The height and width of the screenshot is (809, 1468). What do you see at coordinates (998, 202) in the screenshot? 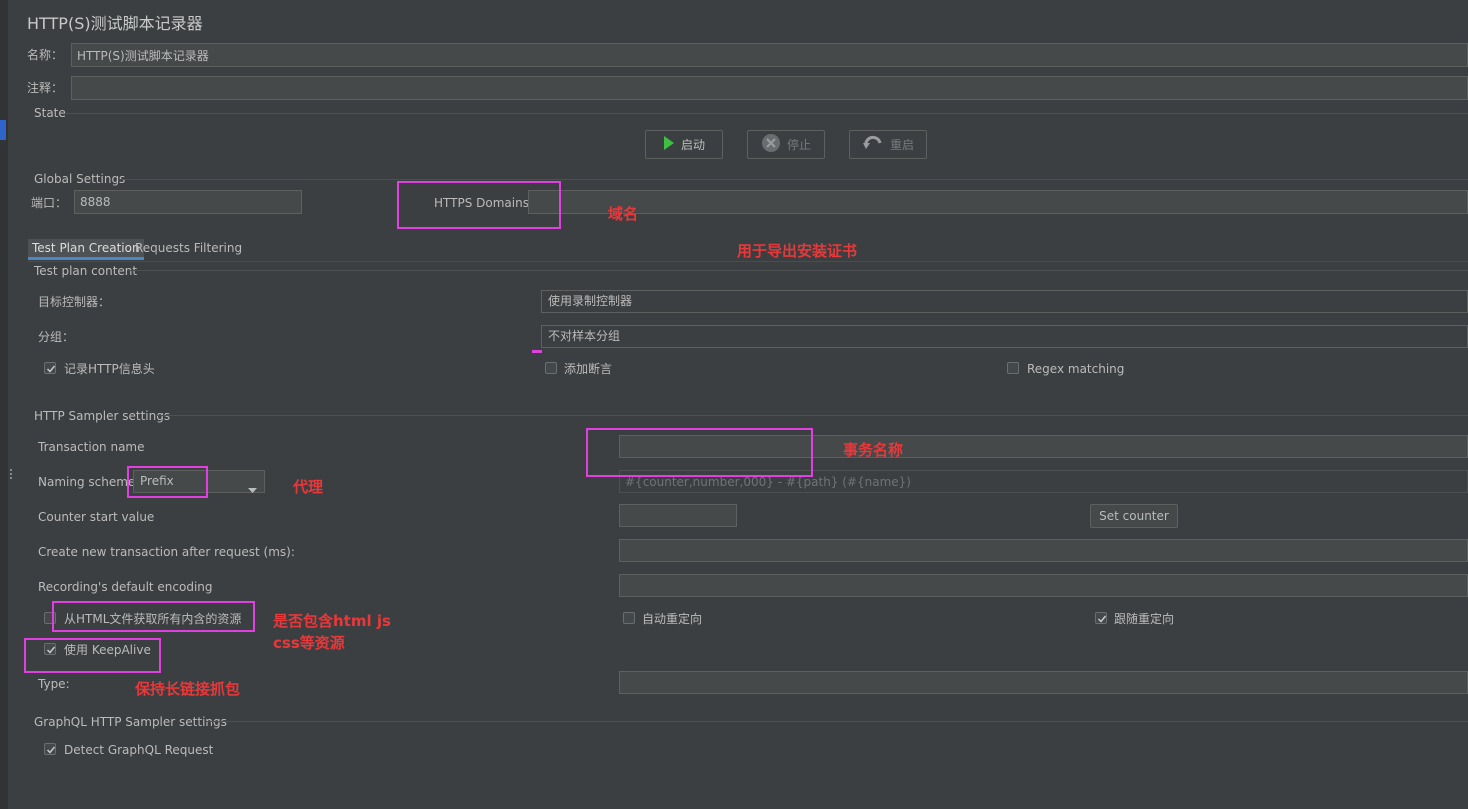
I see `https-domains-input` at bounding box center [998, 202].